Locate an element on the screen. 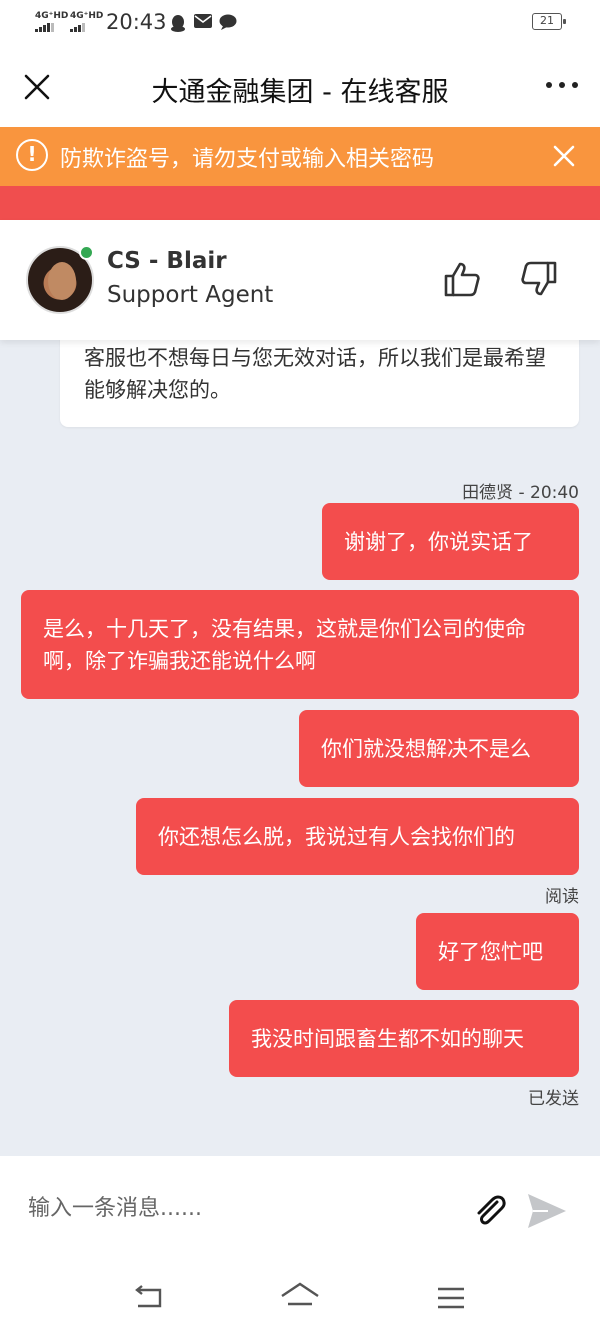  mail-icon is located at coordinates (203, 21).